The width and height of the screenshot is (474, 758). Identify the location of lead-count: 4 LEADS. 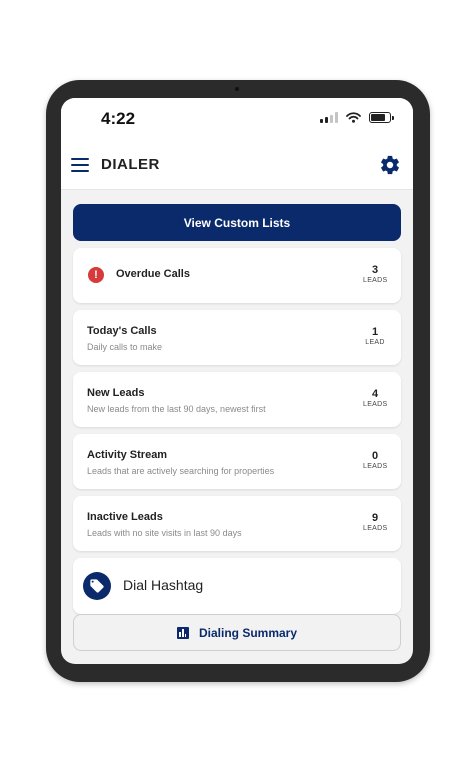
(375, 398).